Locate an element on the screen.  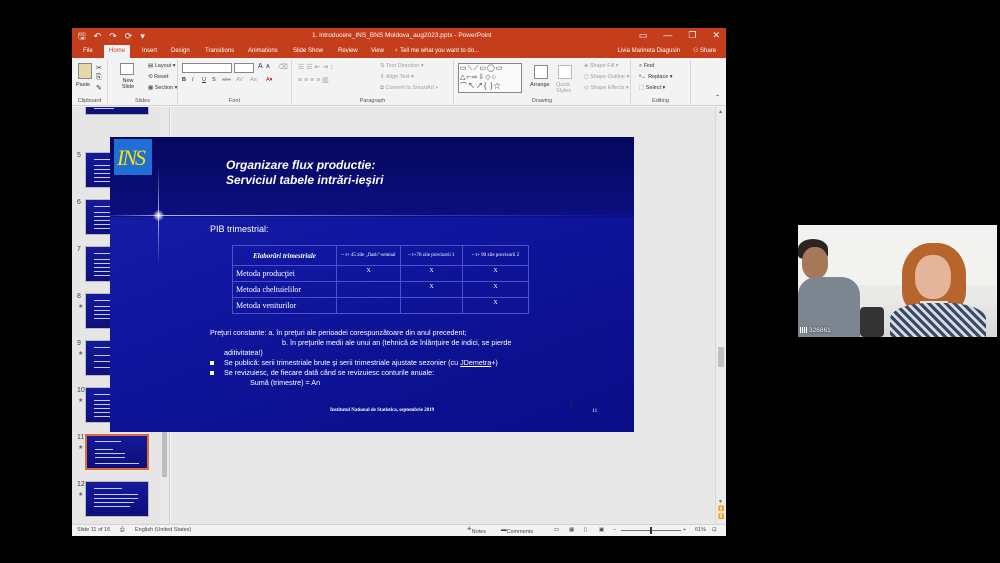
bullets-icon: ☰ ☰ ⇤ ⇥ ↕ is located at coordinates (316, 67).